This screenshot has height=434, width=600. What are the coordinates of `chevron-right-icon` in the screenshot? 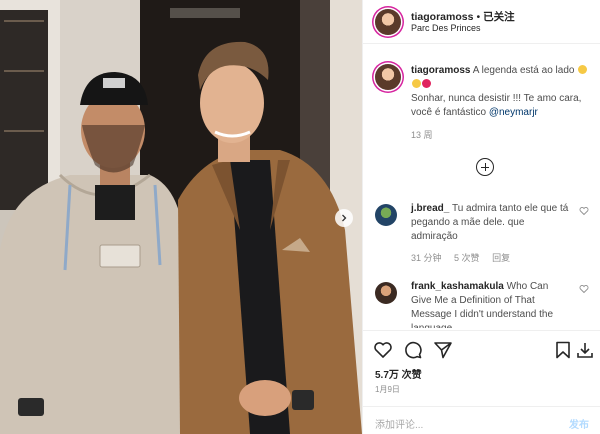 It's located at (344, 218).